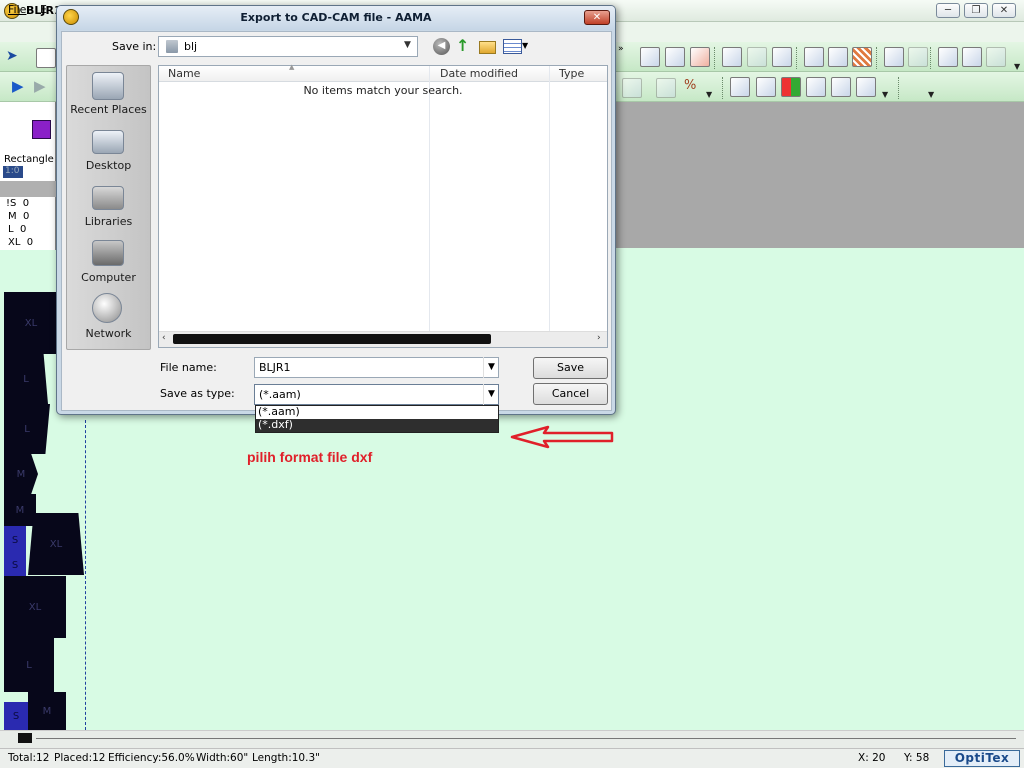 The width and height of the screenshot is (1024, 768). Describe the element at coordinates (782, 57) in the screenshot. I see `swap-icon` at that location.